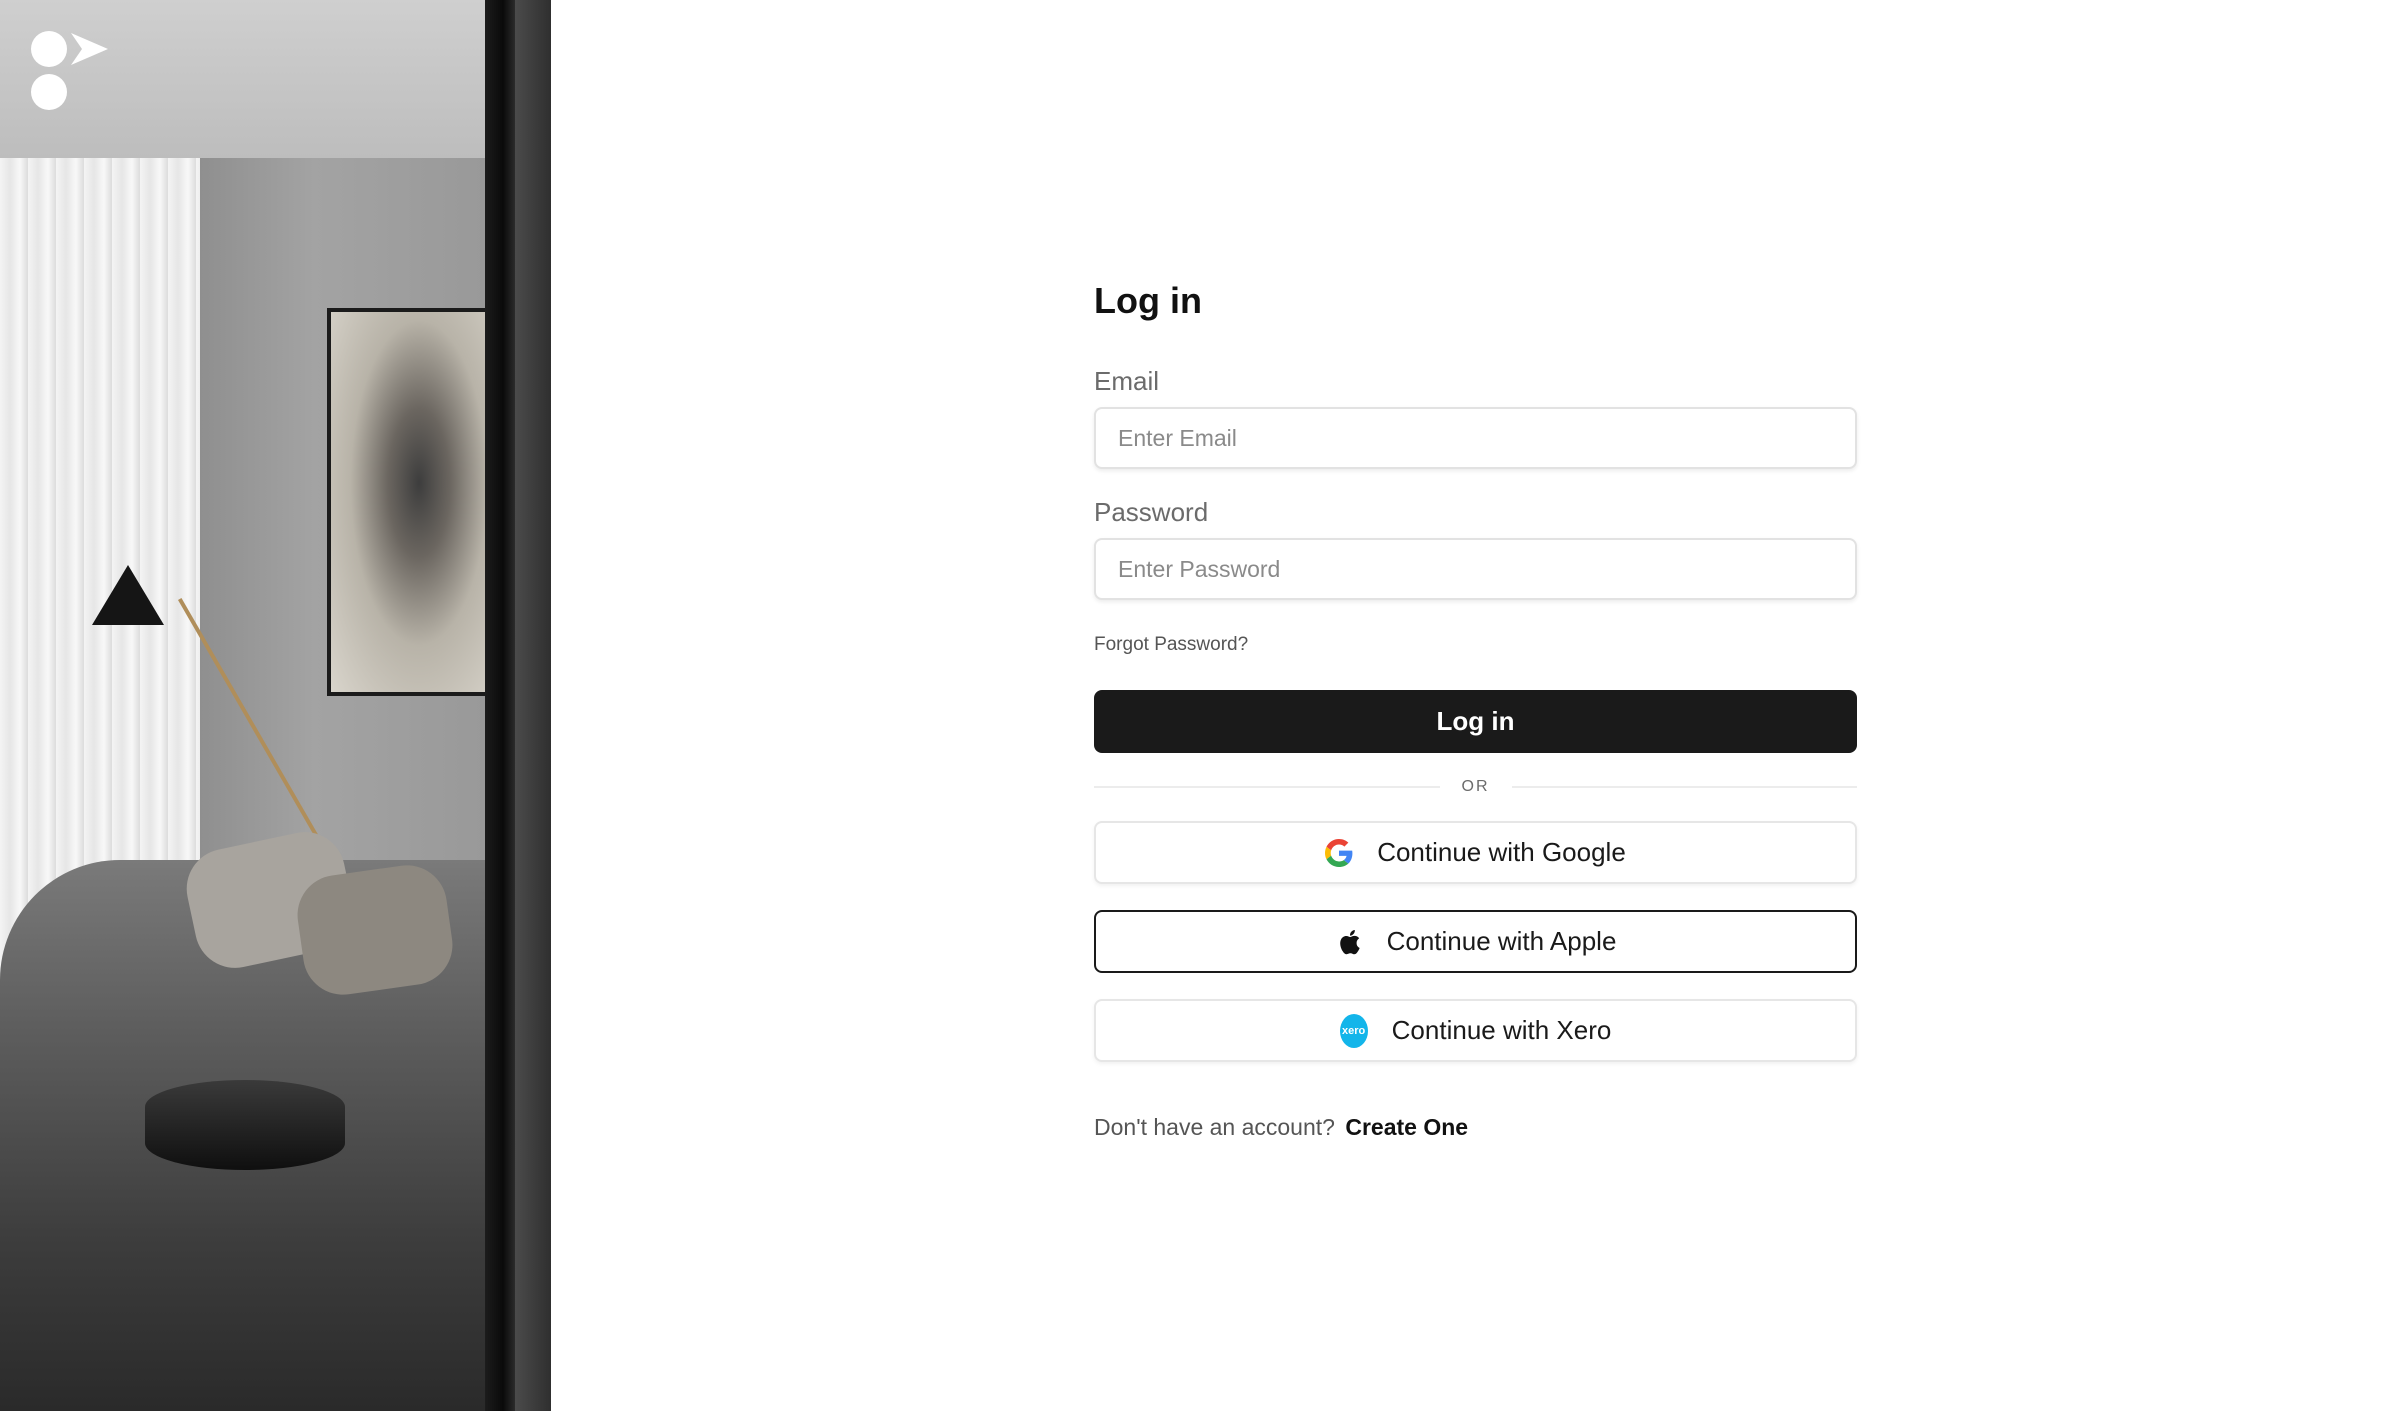 The height and width of the screenshot is (1411, 2400). I want to click on password-label: Password, so click(1151, 512).